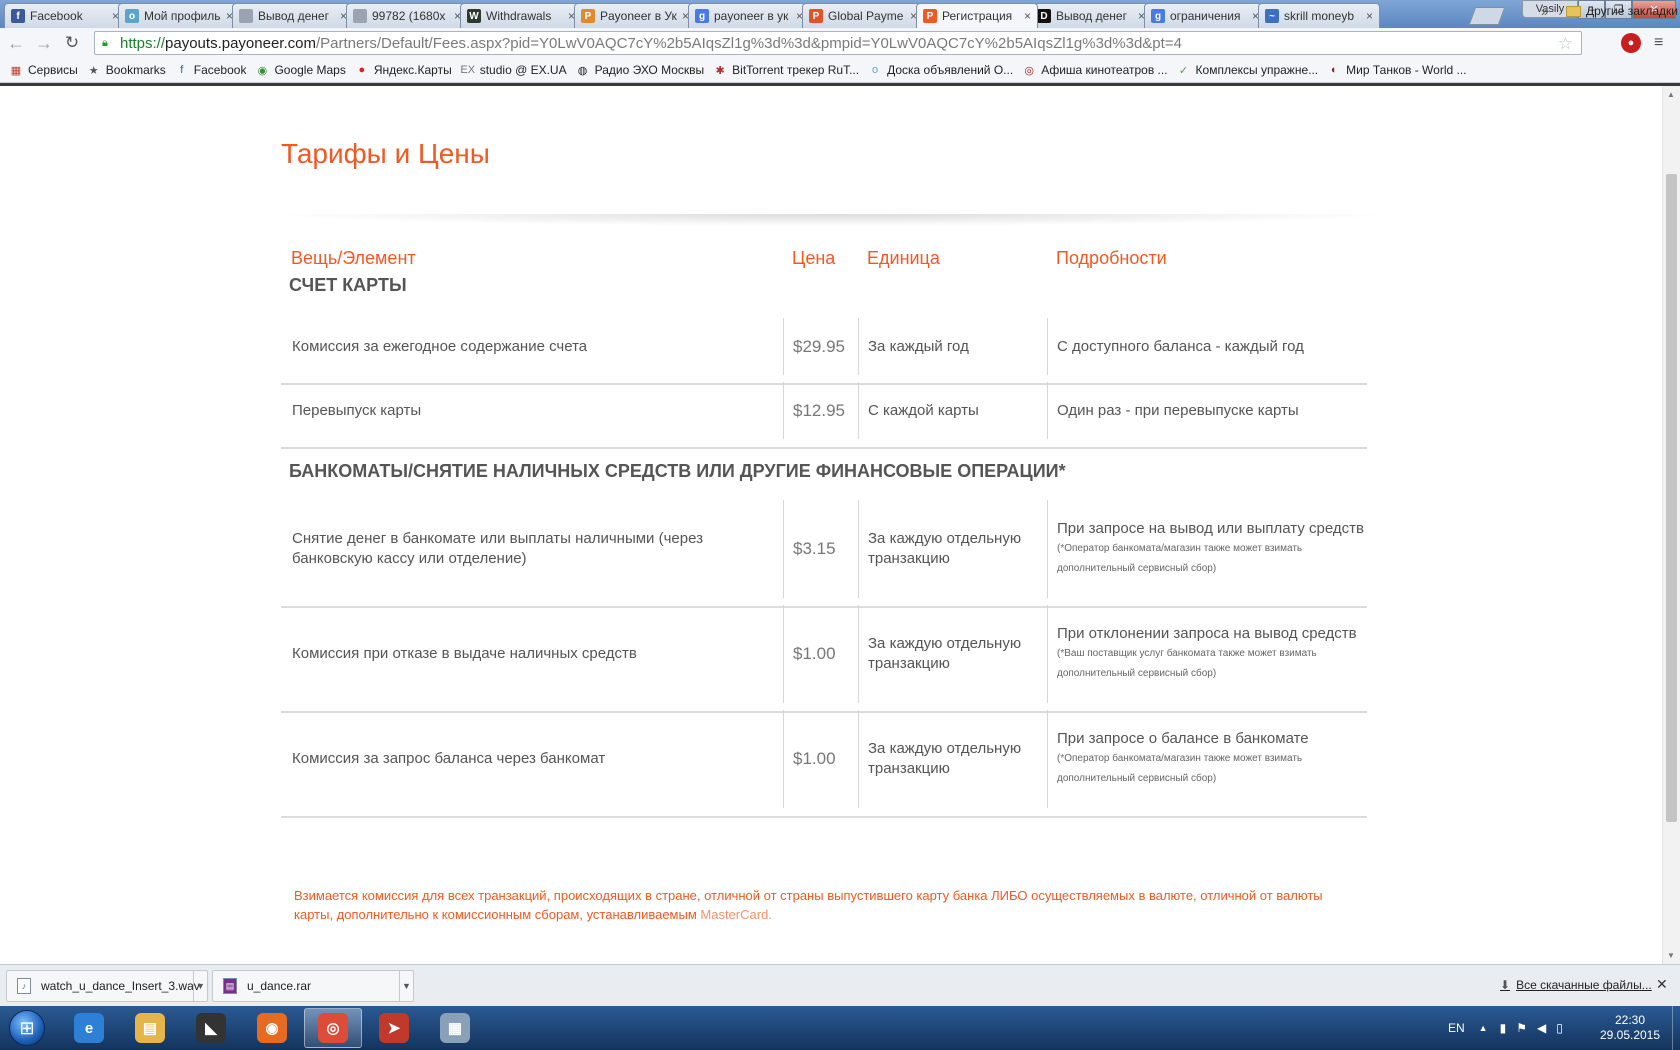 This screenshot has width=1680, height=1050. Describe the element at coordinates (513, 70) in the screenshot. I see `bookmark-item: EX studio @ EX.UA` at that location.